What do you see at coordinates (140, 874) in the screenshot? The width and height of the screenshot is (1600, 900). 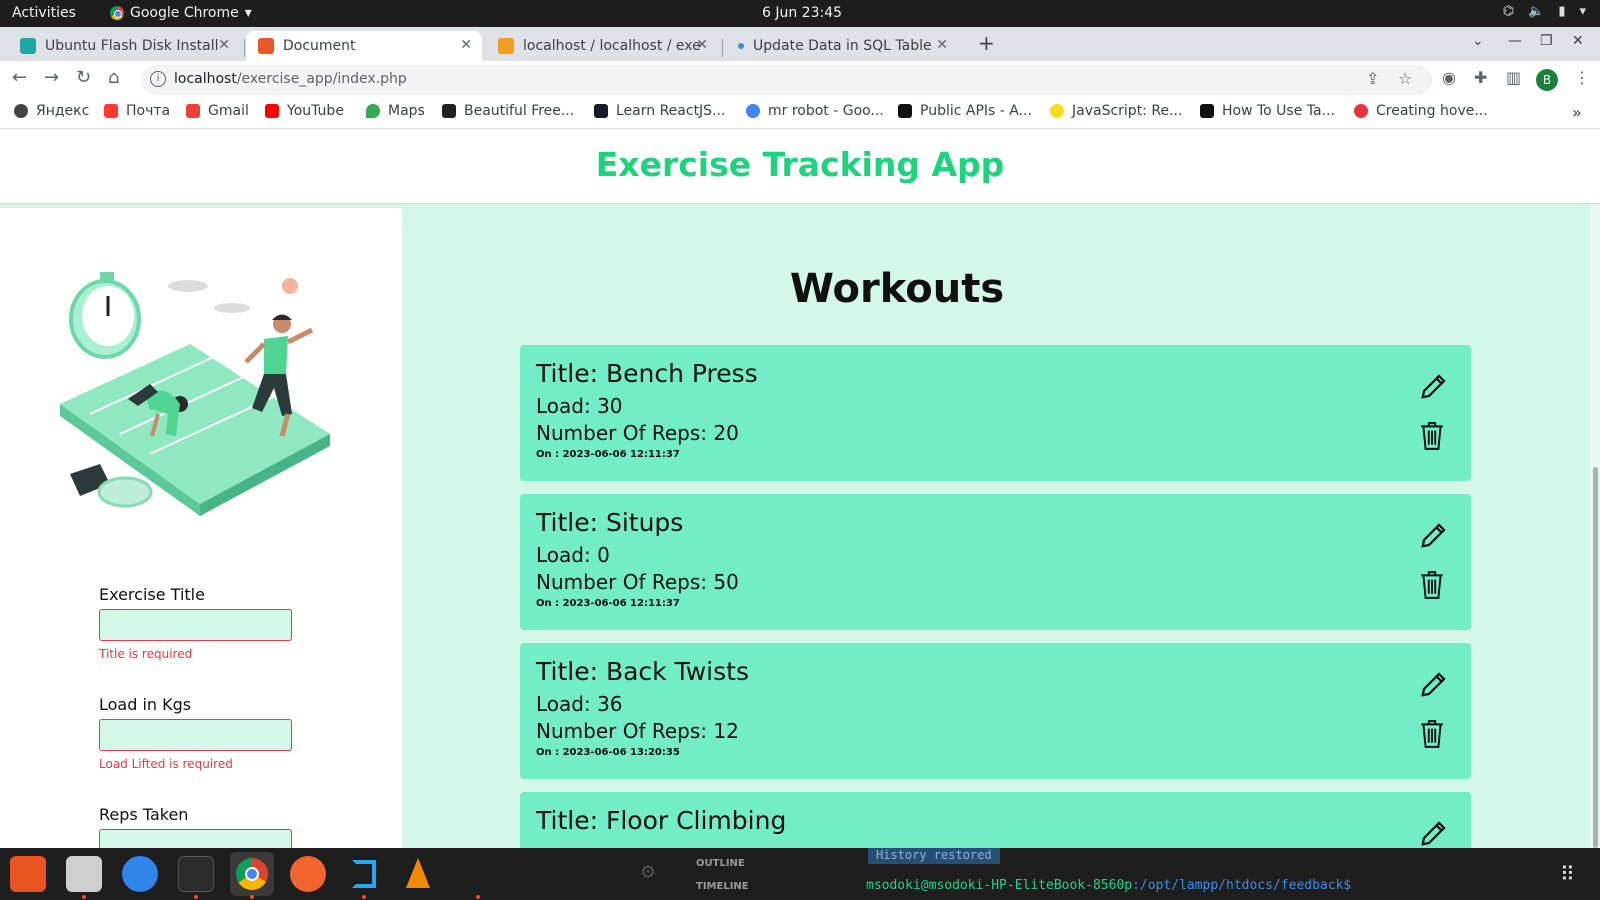 I see `help-icon` at bounding box center [140, 874].